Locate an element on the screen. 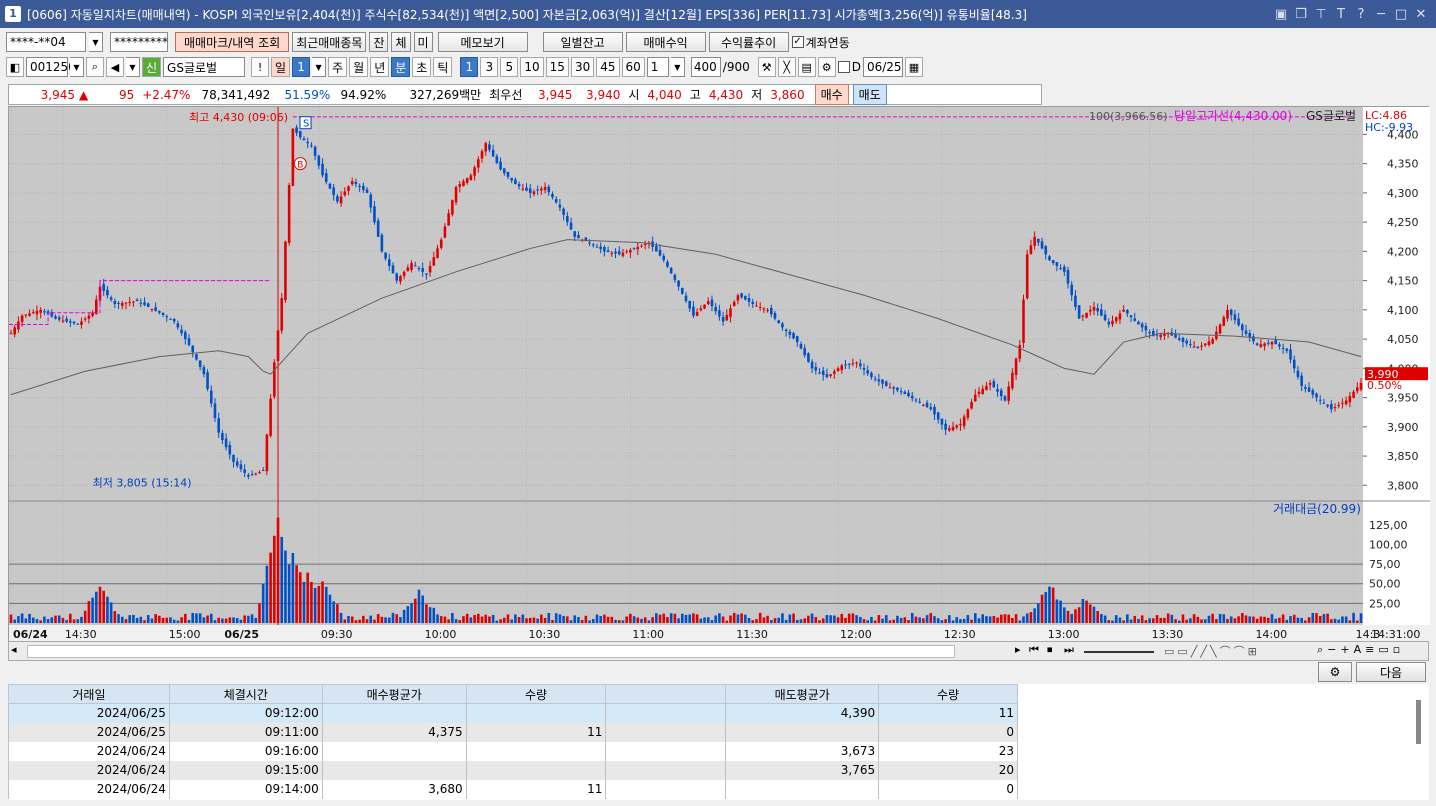  col-sell-qty: 수량 is located at coordinates (948, 694).